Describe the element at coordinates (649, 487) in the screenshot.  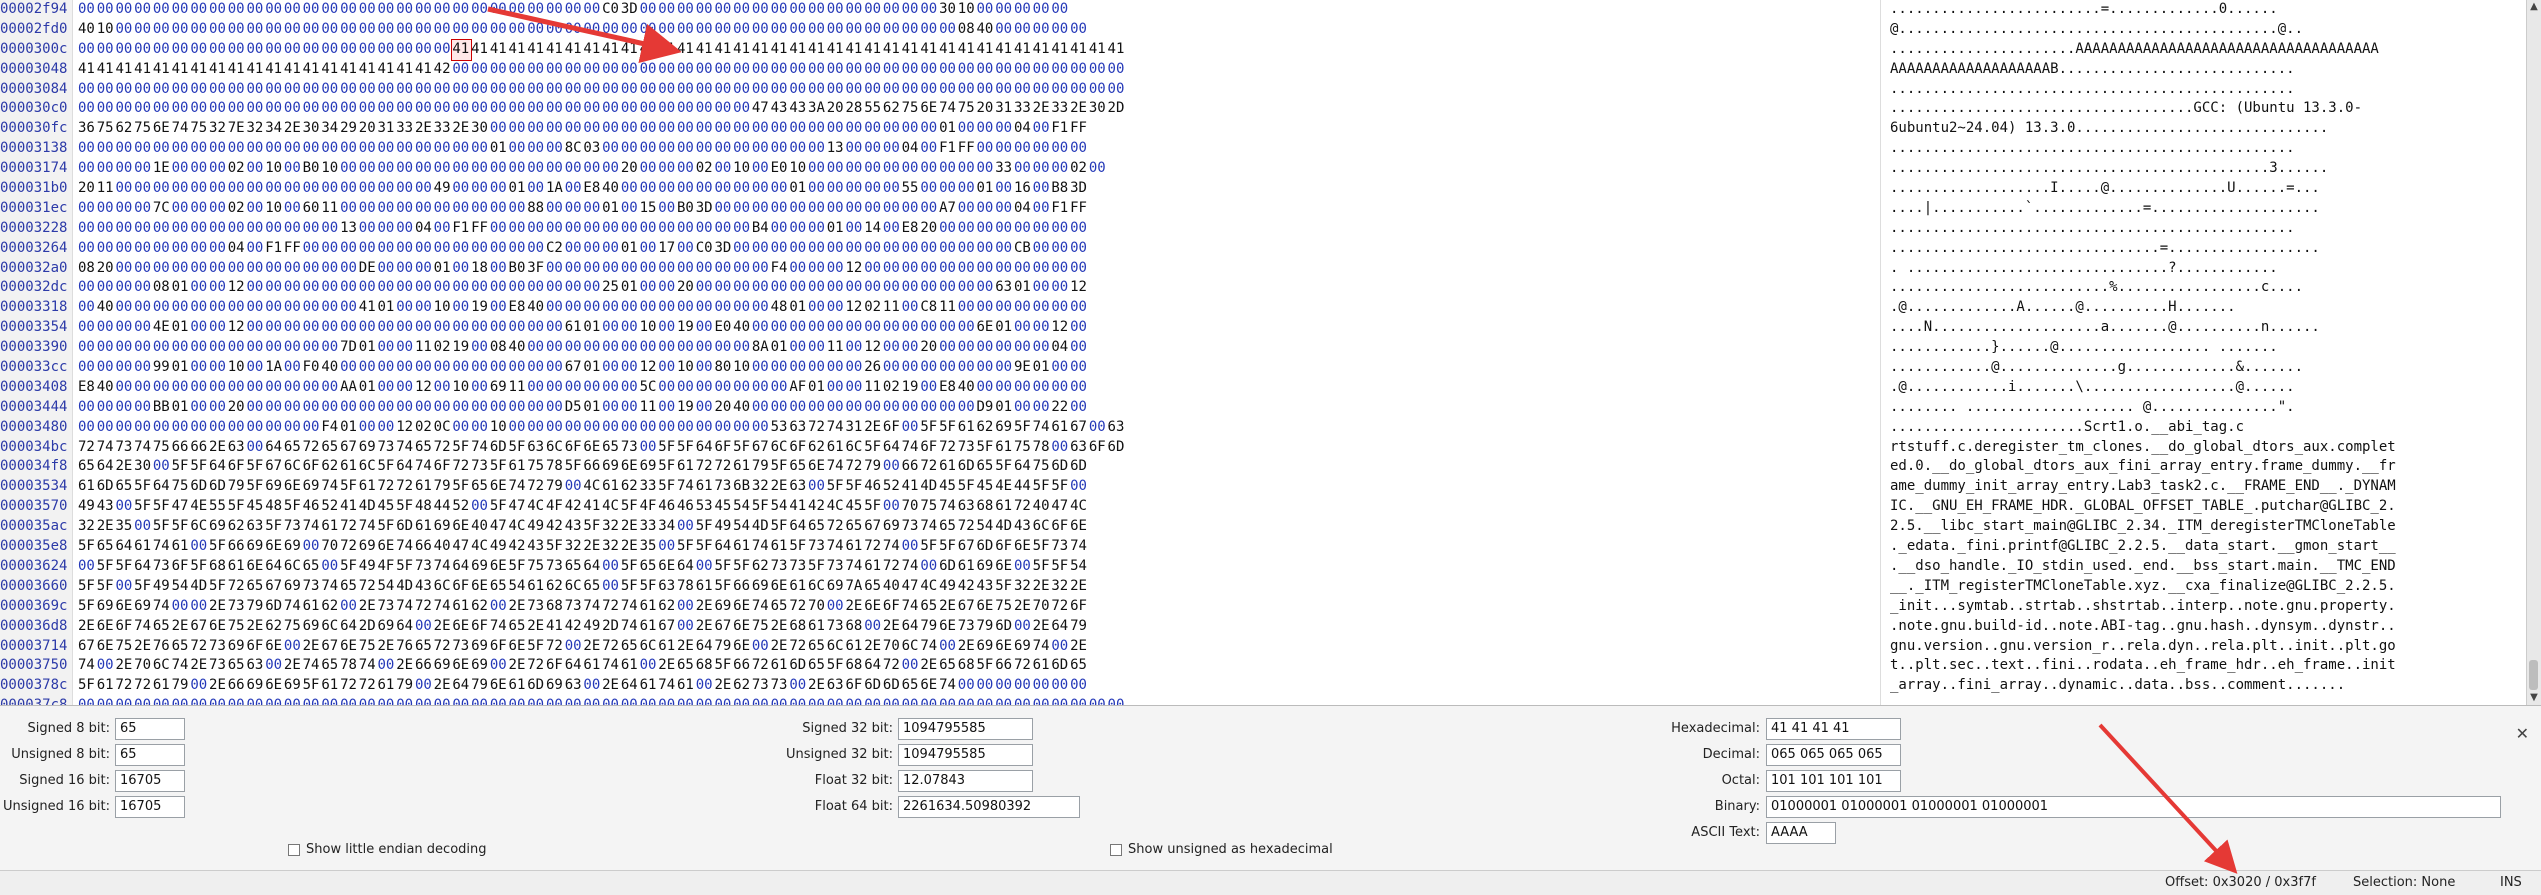
I see `hex-byte: 33` at that location.